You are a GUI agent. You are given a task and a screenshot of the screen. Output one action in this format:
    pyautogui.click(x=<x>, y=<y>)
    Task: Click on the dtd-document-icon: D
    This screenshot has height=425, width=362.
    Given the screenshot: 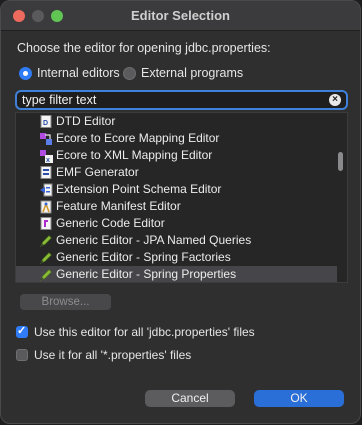 What is the action you would take?
    pyautogui.click(x=46, y=122)
    